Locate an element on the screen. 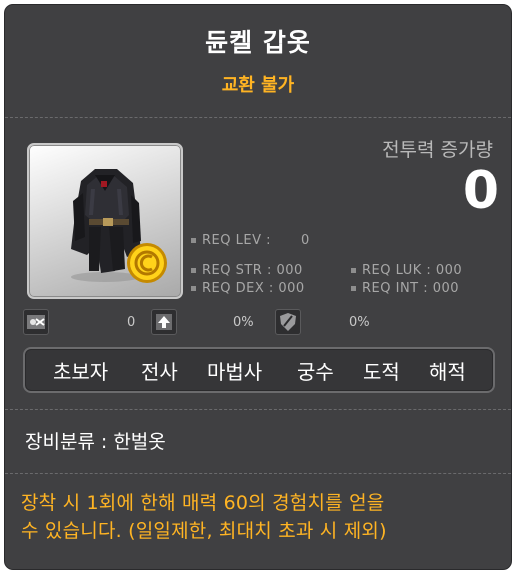 The width and height of the screenshot is (516, 576). req-str-label: REQ STR : 000 is located at coordinates (252, 270).